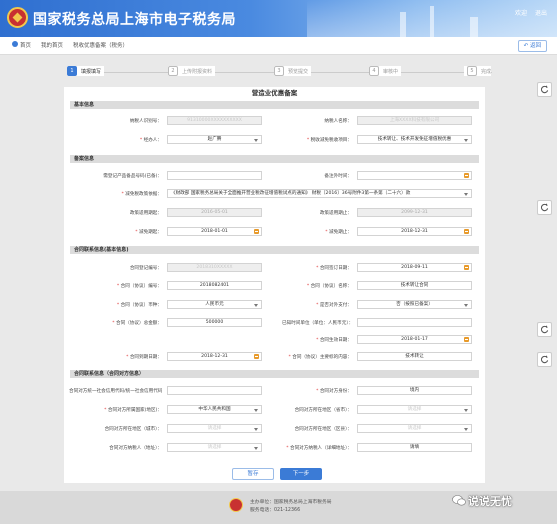 The height and width of the screenshot is (524, 557). I want to click on currency-label: * 合同（协议）币种：, so click(139, 305).